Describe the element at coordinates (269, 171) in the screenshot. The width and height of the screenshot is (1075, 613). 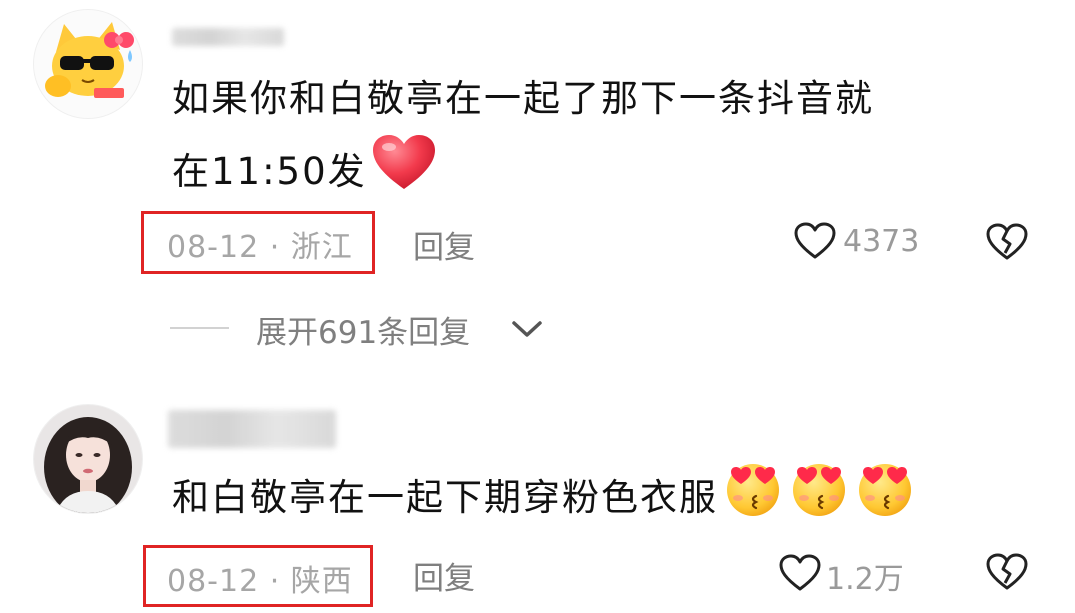
I see `comment-text-segment: 在11:50发` at that location.